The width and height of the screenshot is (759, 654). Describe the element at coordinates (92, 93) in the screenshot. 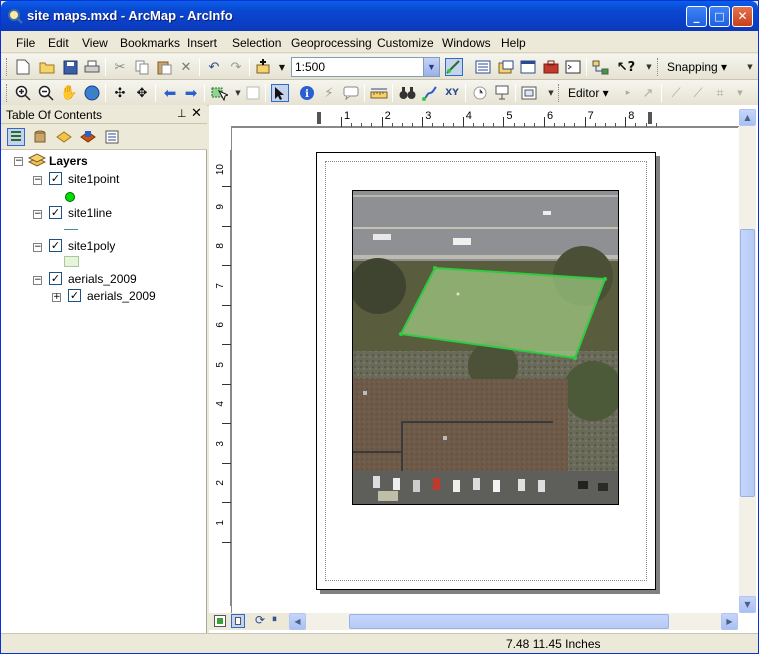

I see `full-extent-globe-icon` at that location.